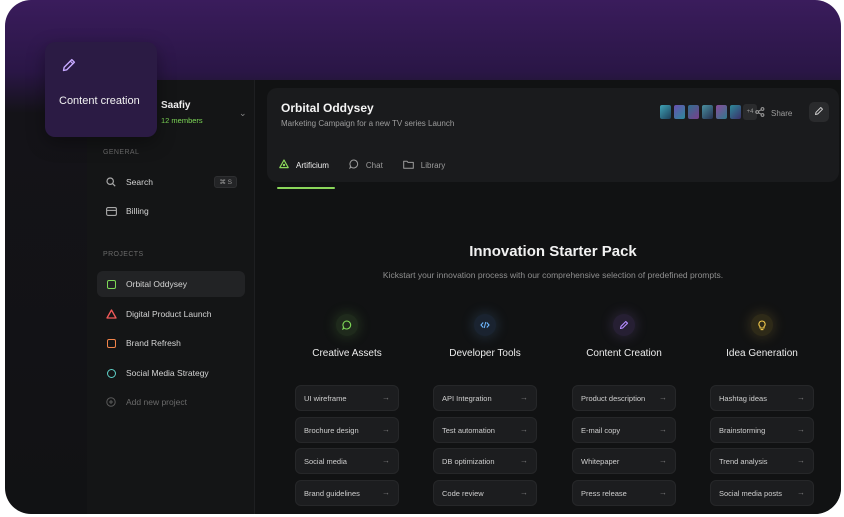 The height and width of the screenshot is (517, 844). I want to click on prompt-card: Hashtag ideas →, so click(762, 398).